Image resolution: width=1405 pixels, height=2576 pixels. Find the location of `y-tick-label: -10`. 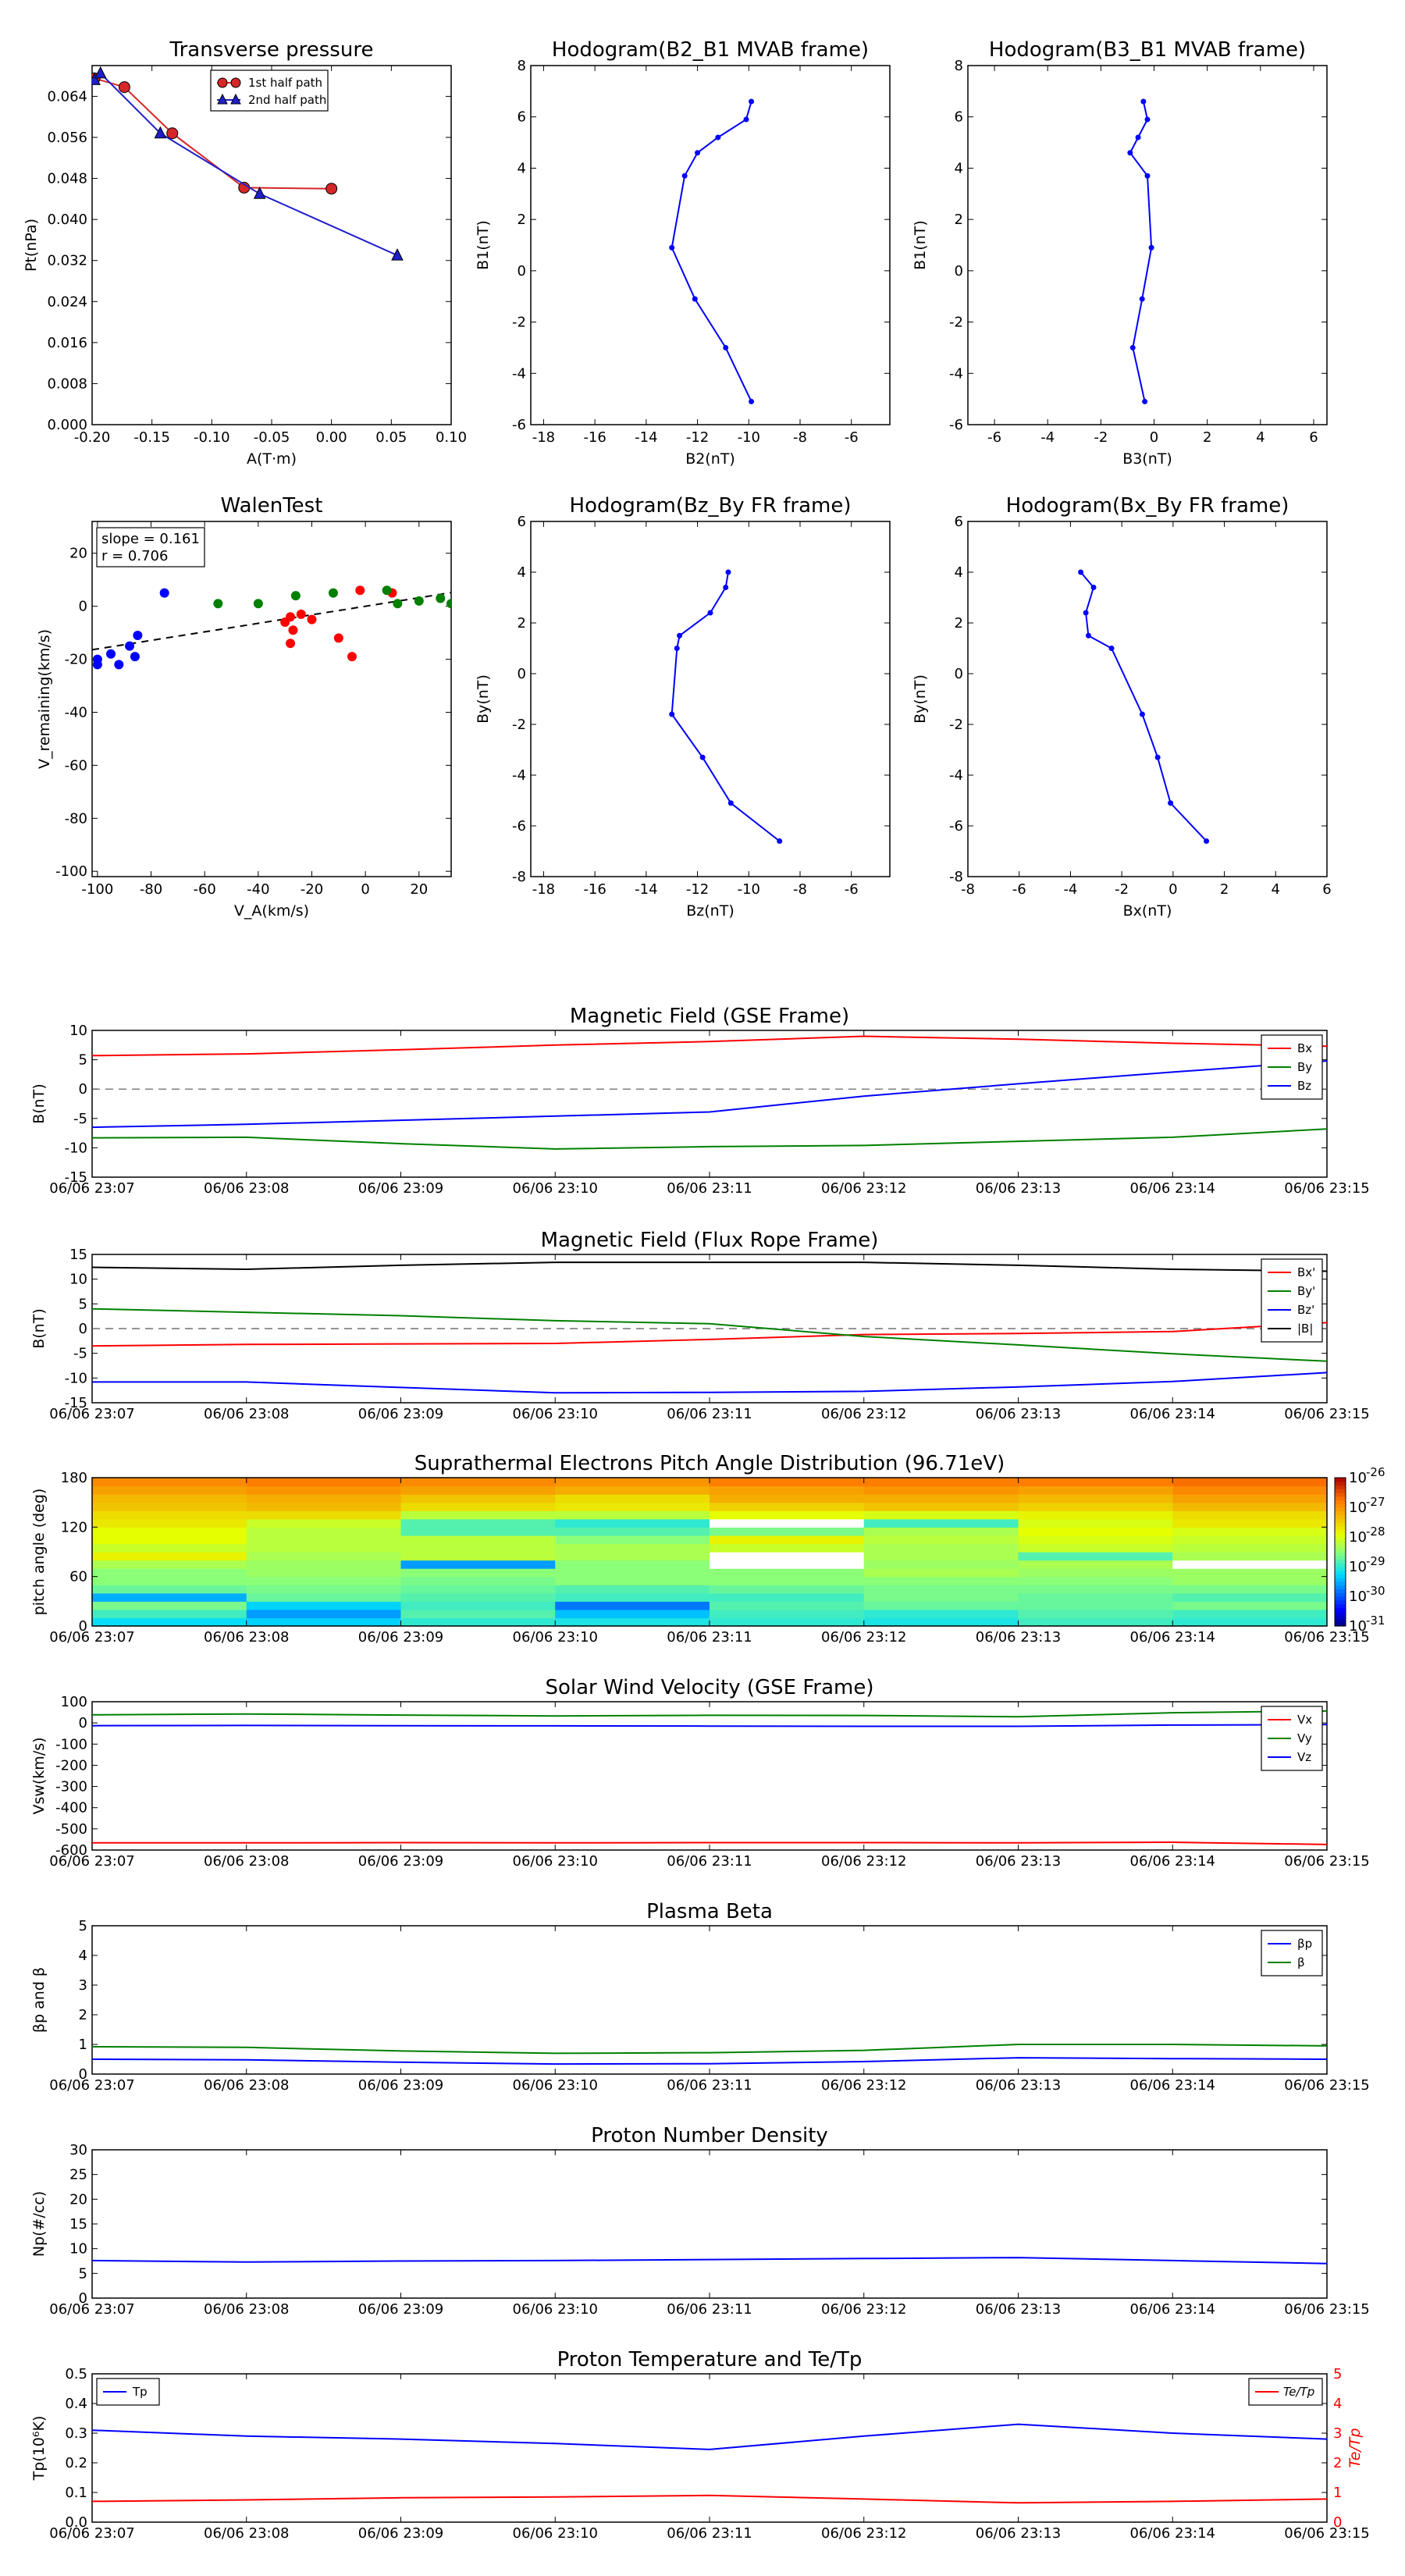

y-tick-label: -10 is located at coordinates (76, 1378).